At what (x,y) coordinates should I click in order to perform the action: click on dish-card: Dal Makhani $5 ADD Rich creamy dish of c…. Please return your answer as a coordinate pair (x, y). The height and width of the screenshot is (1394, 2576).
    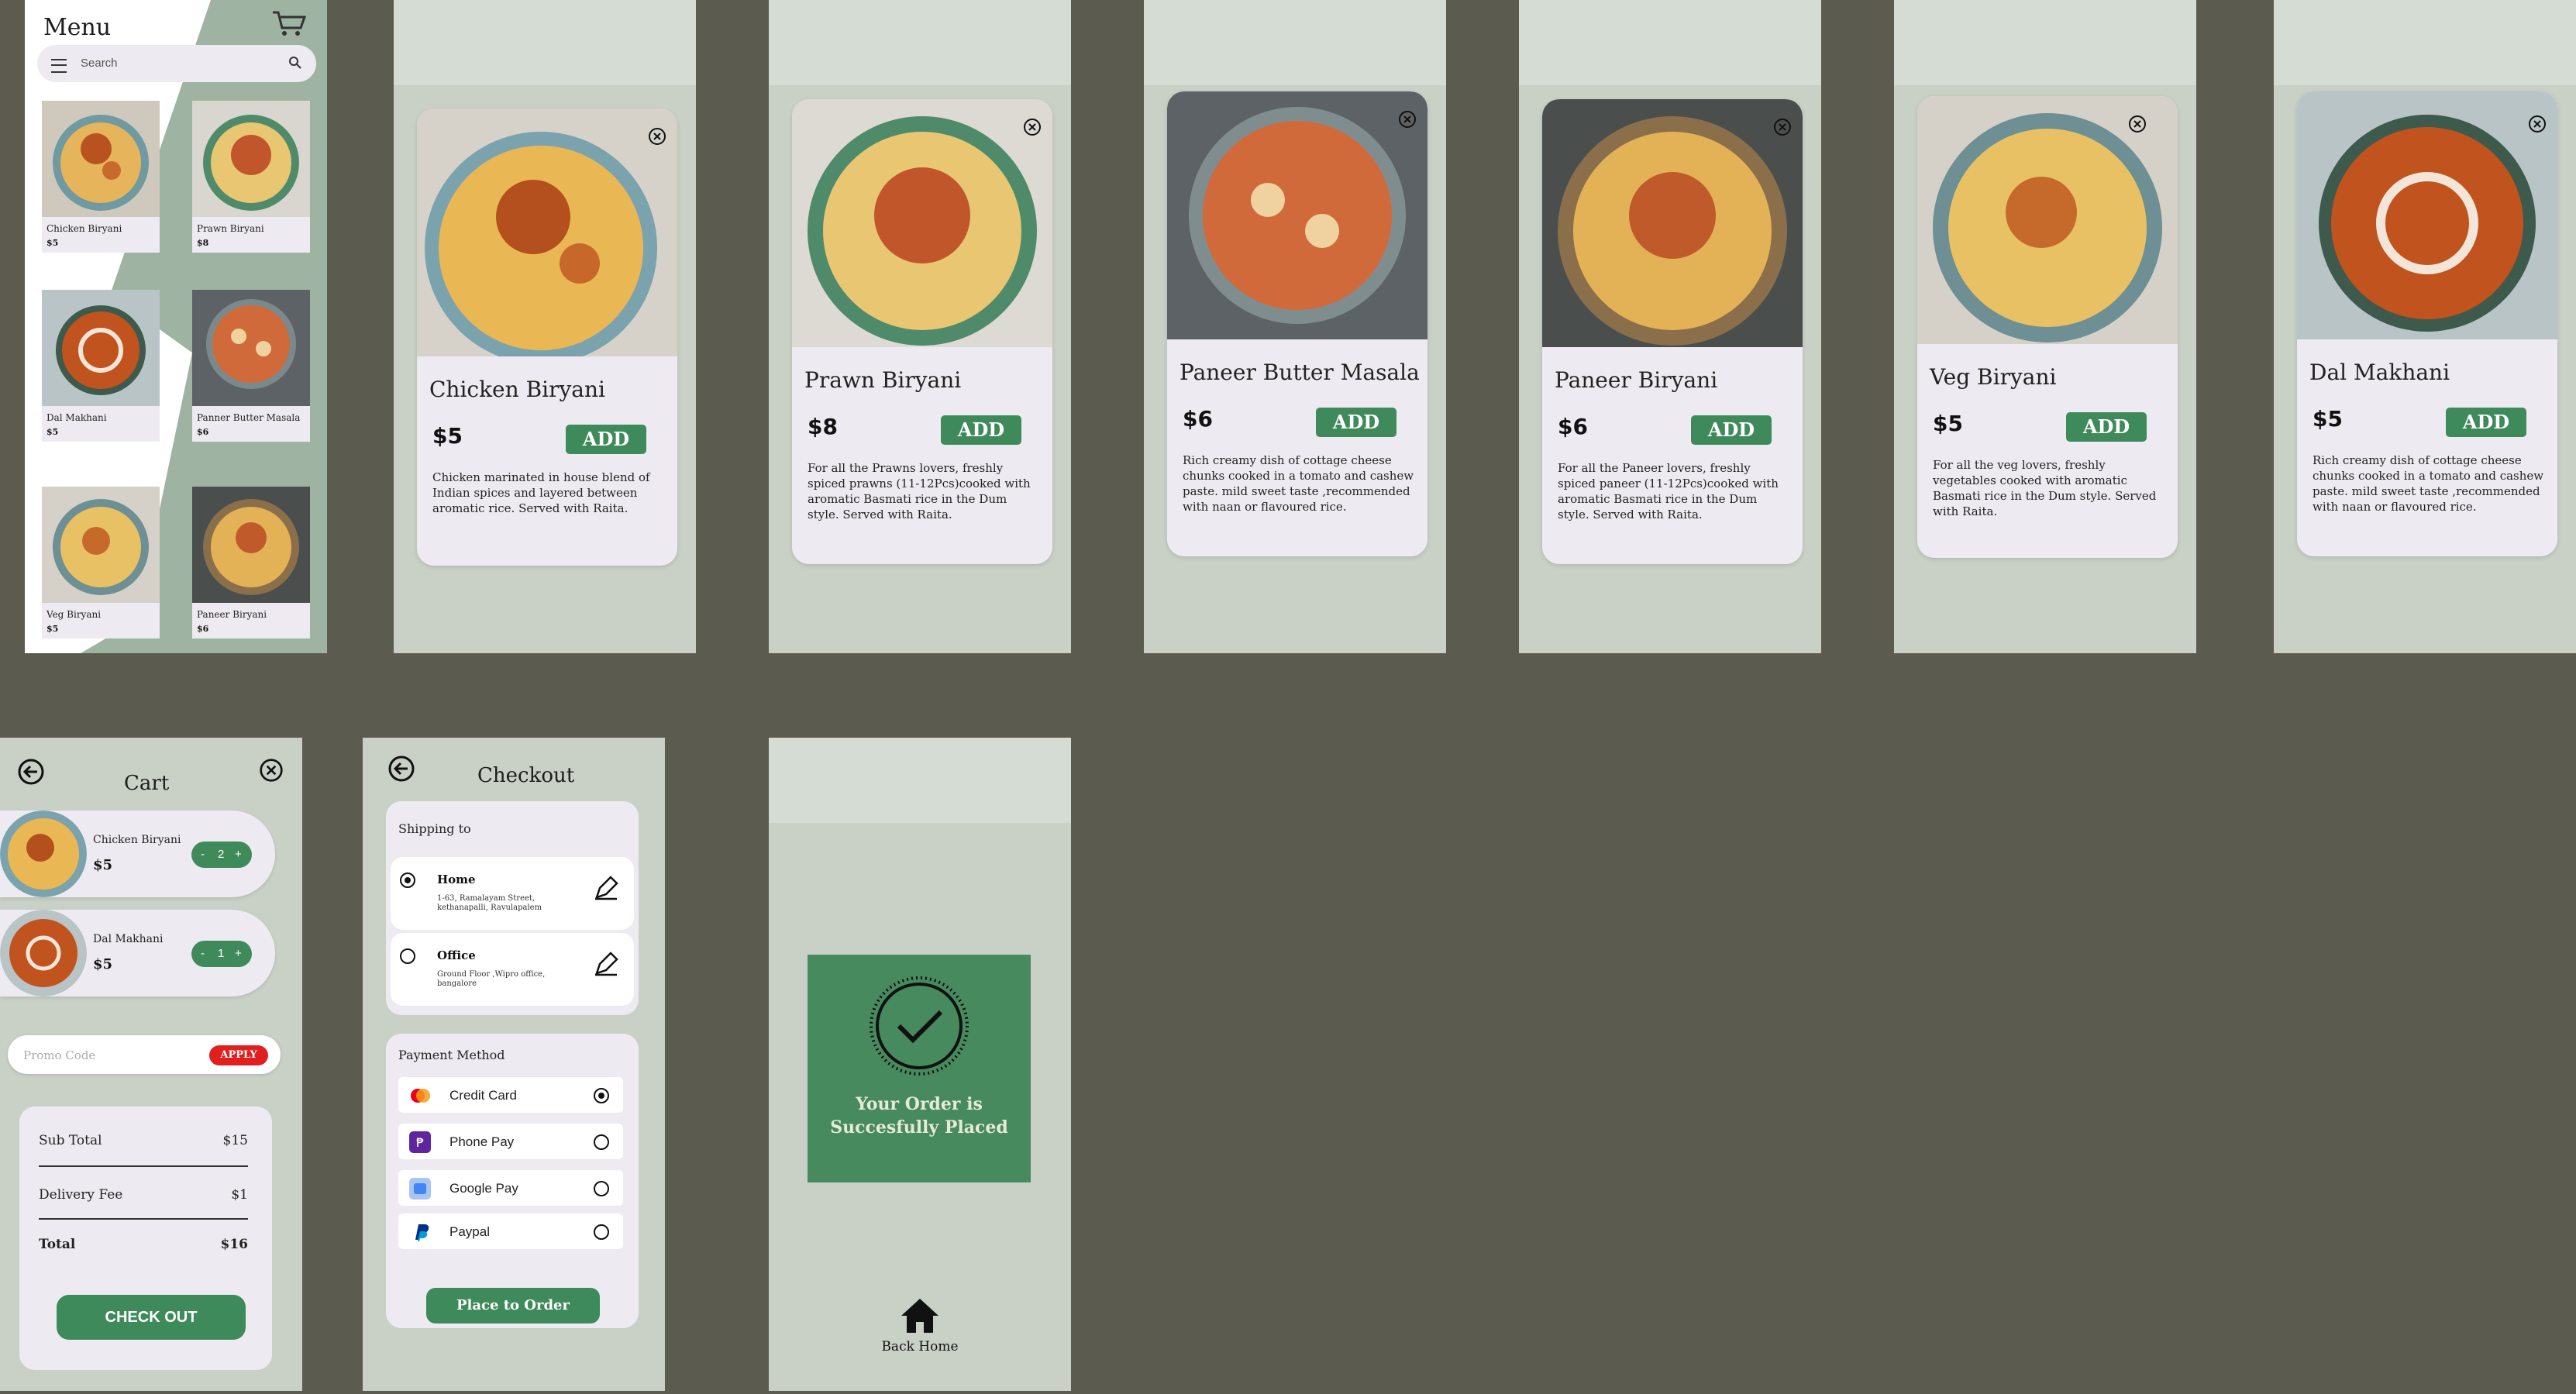
    Looking at the image, I should click on (2427, 323).